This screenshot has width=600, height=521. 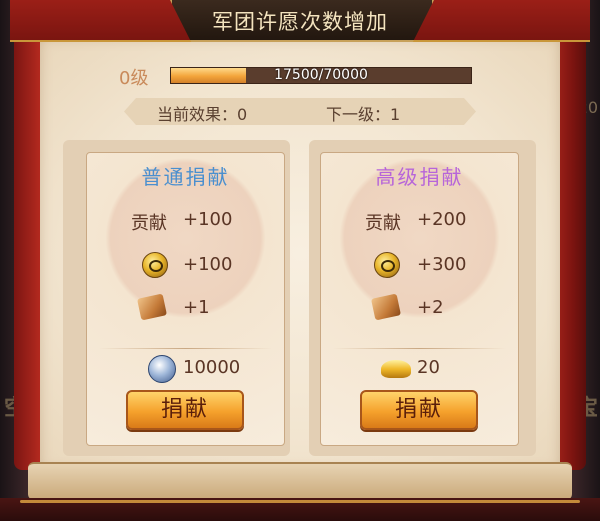 What do you see at coordinates (185, 177) in the screenshot?
I see `normal-donation-title: 普通捐献` at bounding box center [185, 177].